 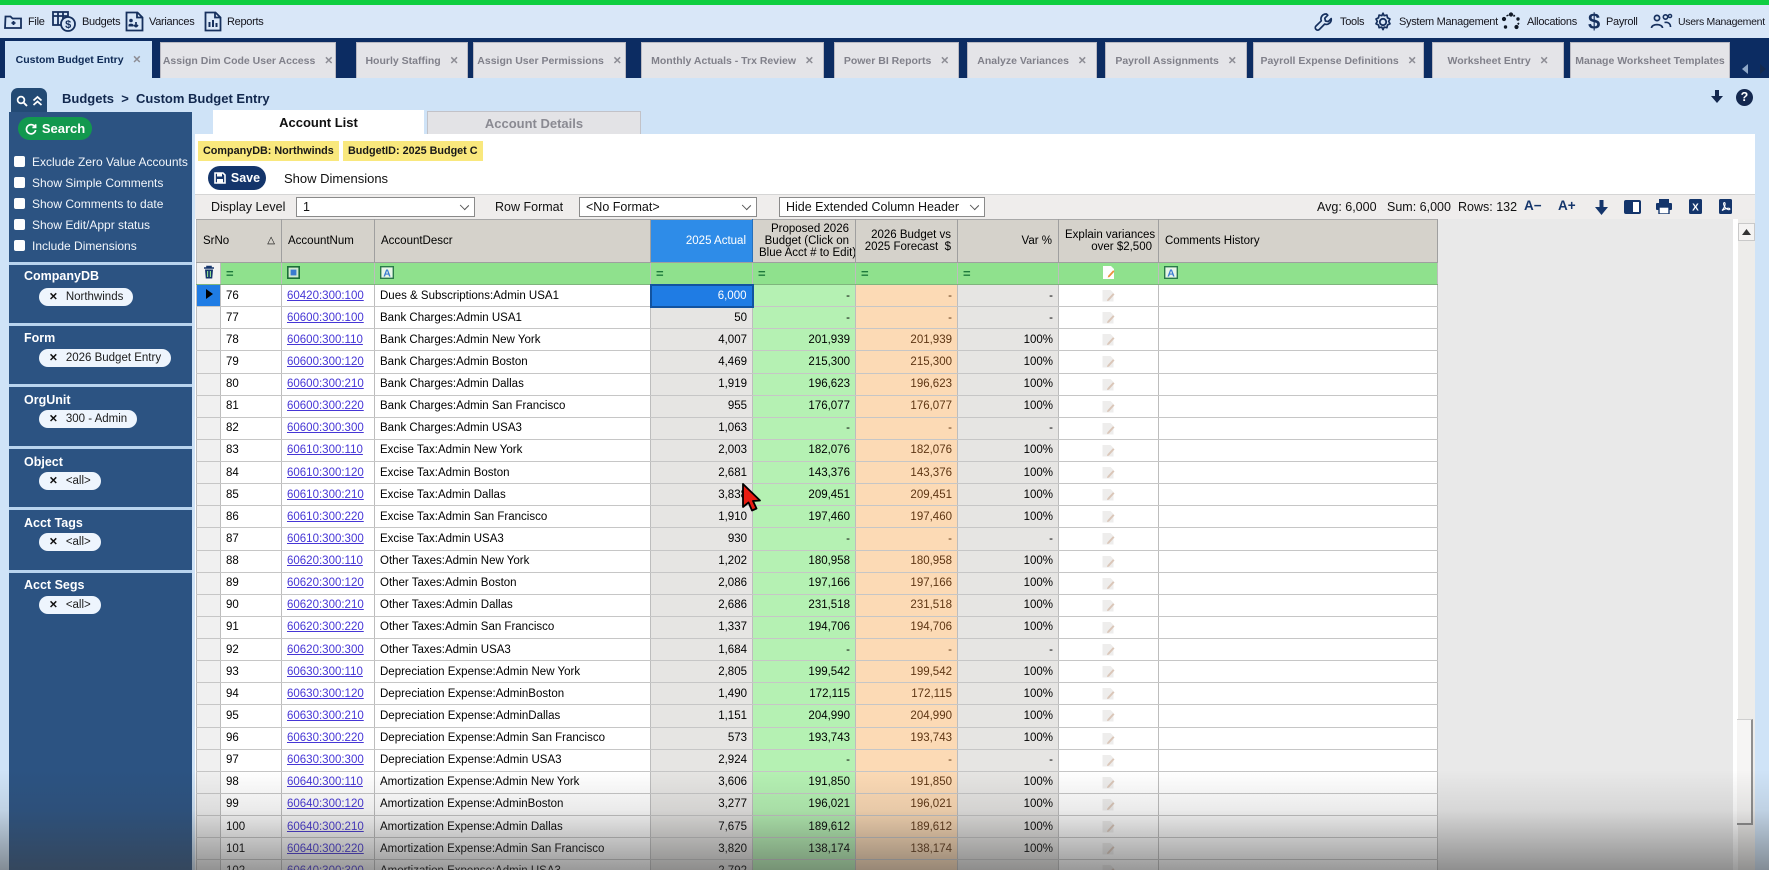 What do you see at coordinates (1695, 208) in the screenshot?
I see `svg-text: X` at bounding box center [1695, 208].